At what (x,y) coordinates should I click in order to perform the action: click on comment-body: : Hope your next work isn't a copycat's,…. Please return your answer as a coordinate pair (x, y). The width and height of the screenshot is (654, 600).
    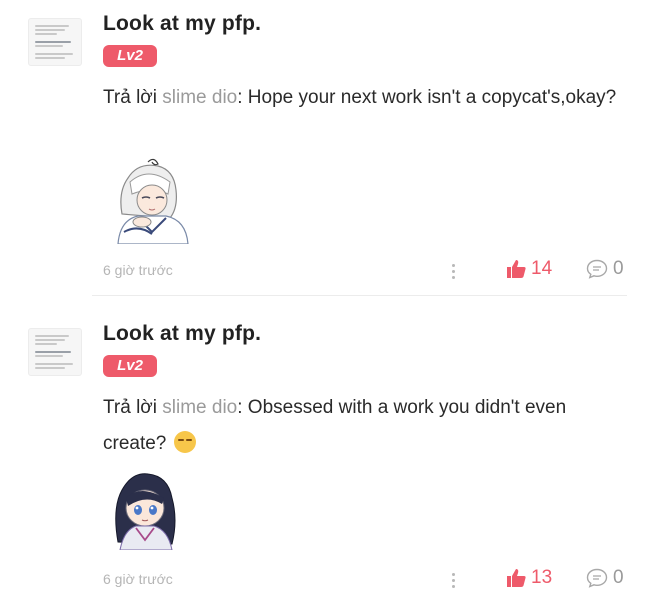
    Looking at the image, I should click on (427, 97).